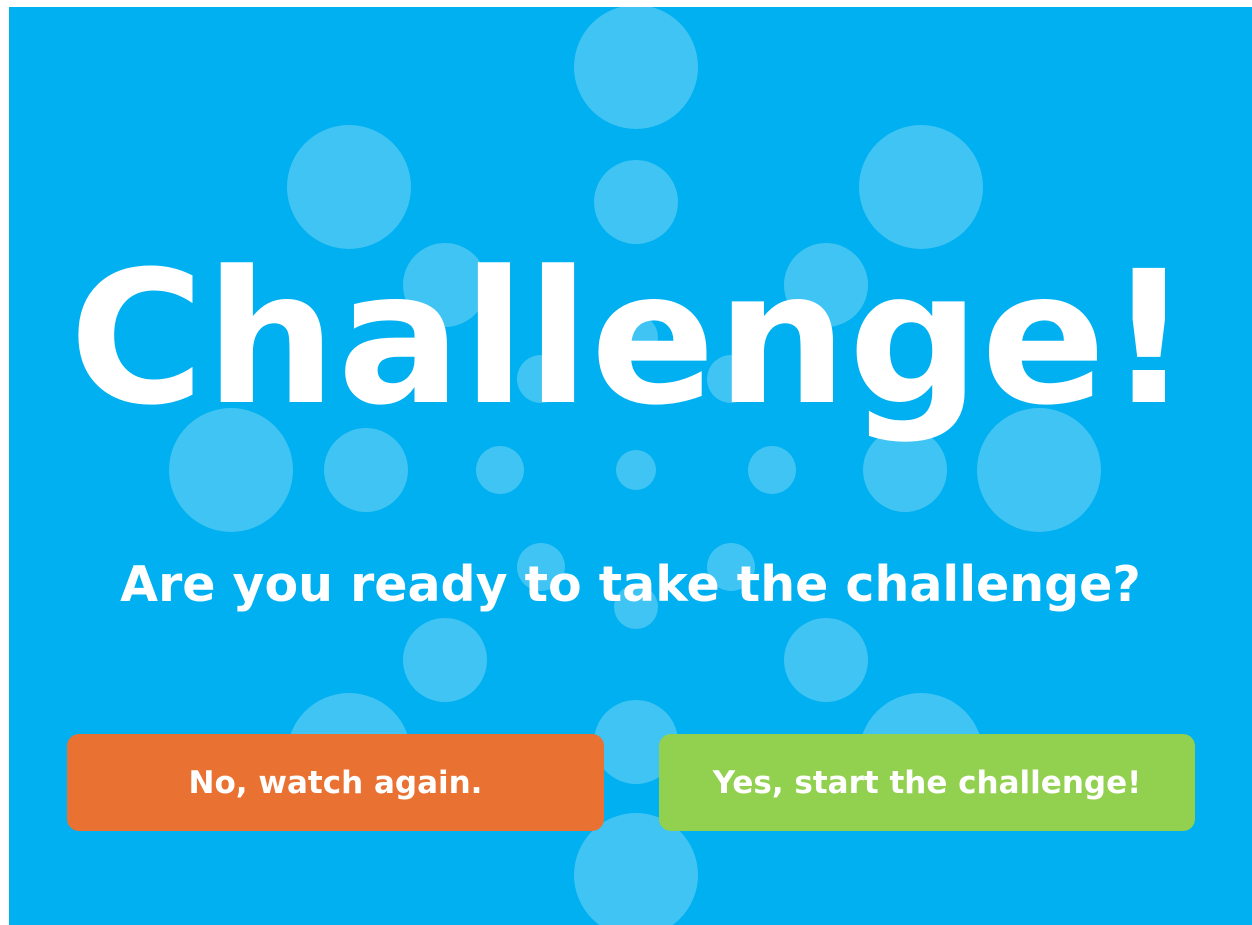 This screenshot has height=925, width=1252. I want to click on watch-again-button-label: No, watch again., so click(335, 782).